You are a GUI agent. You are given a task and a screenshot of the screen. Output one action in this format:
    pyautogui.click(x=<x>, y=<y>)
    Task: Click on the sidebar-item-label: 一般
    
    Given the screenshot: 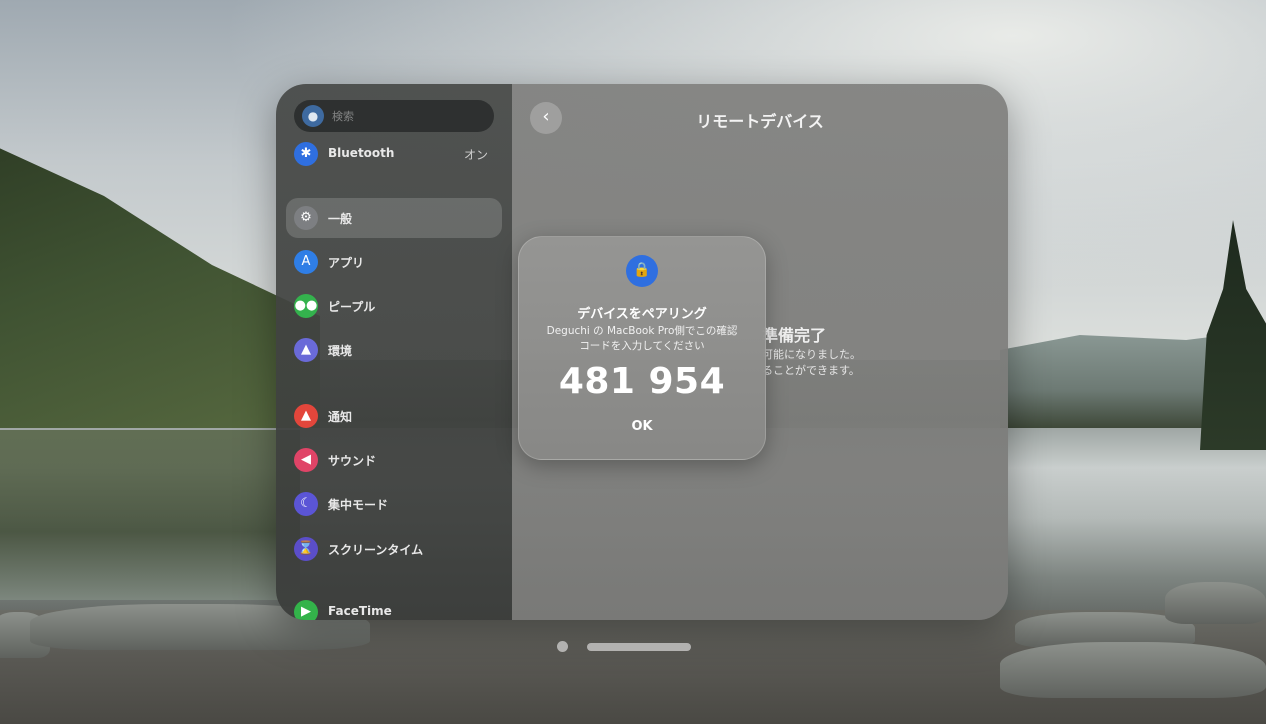 What is the action you would take?
    pyautogui.click(x=340, y=219)
    